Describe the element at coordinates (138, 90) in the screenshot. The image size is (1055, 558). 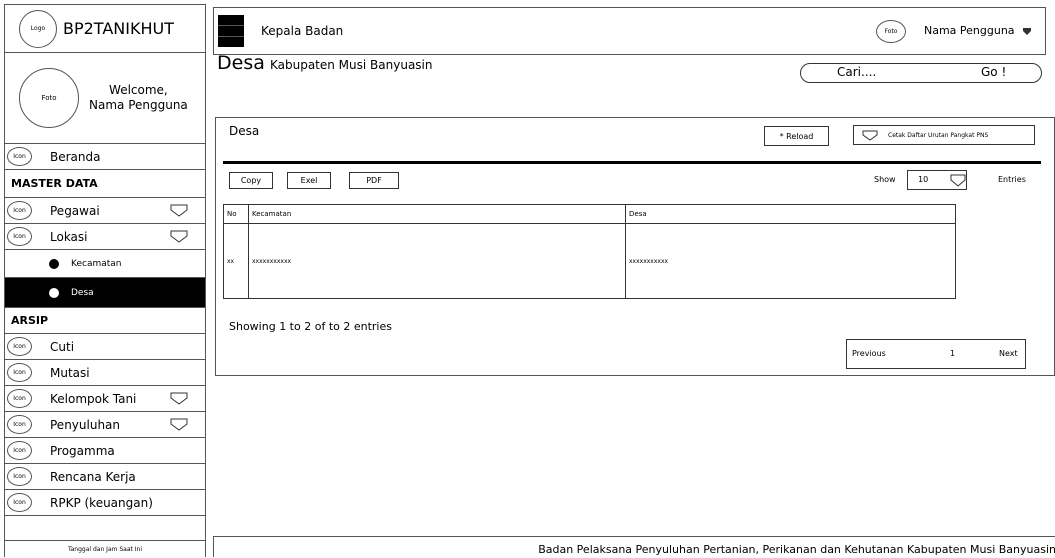
I see `welcome-line: Welcome,` at that location.